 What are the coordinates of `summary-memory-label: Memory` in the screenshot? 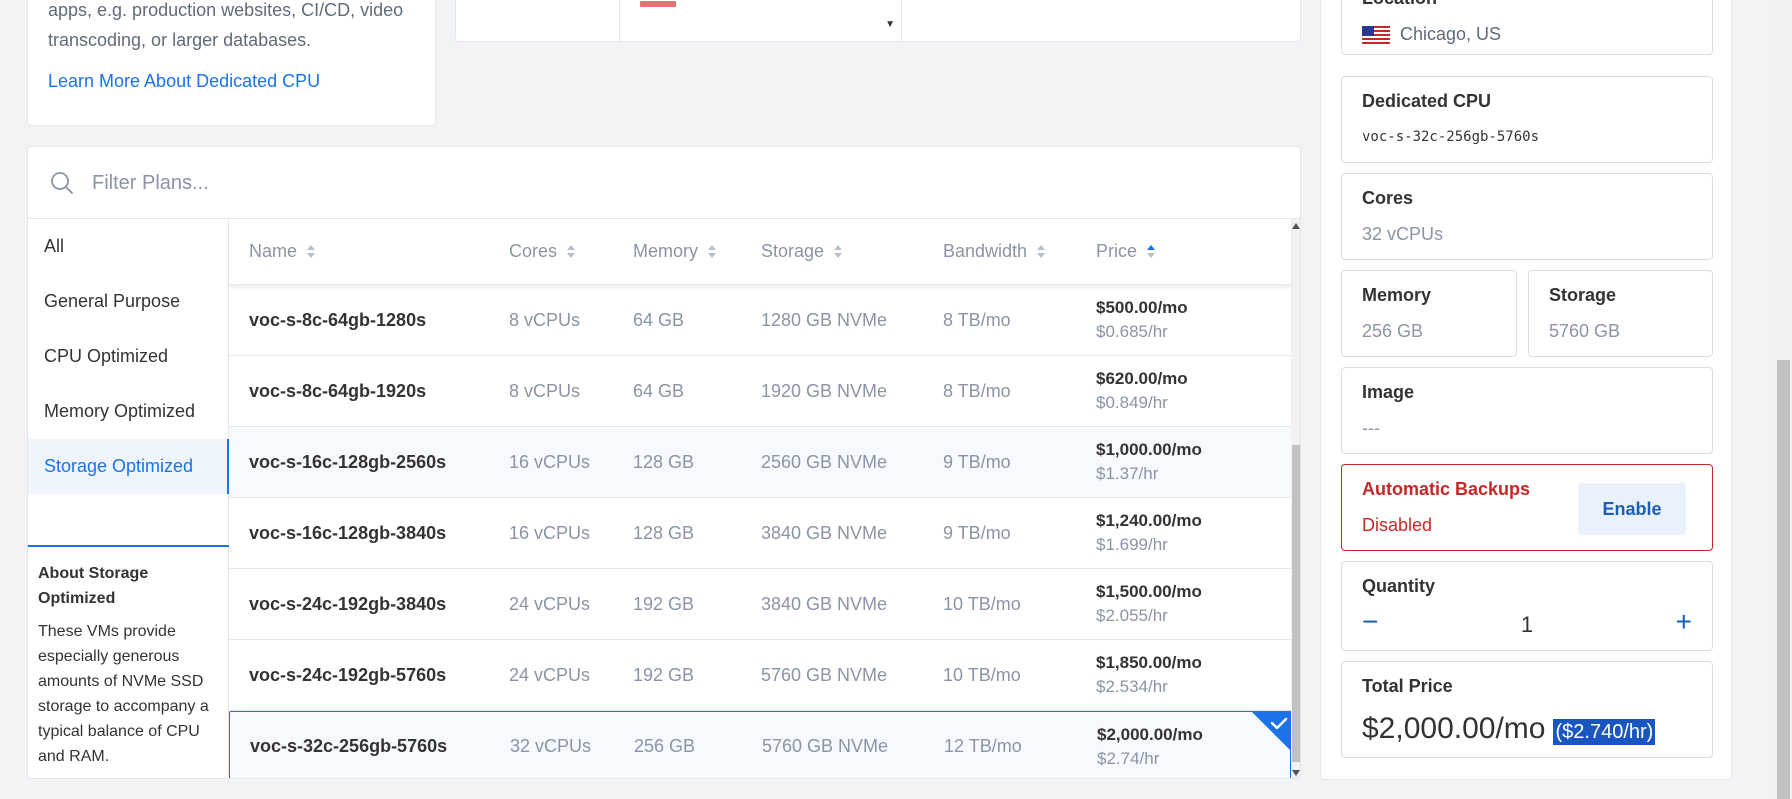 It's located at (1397, 295).